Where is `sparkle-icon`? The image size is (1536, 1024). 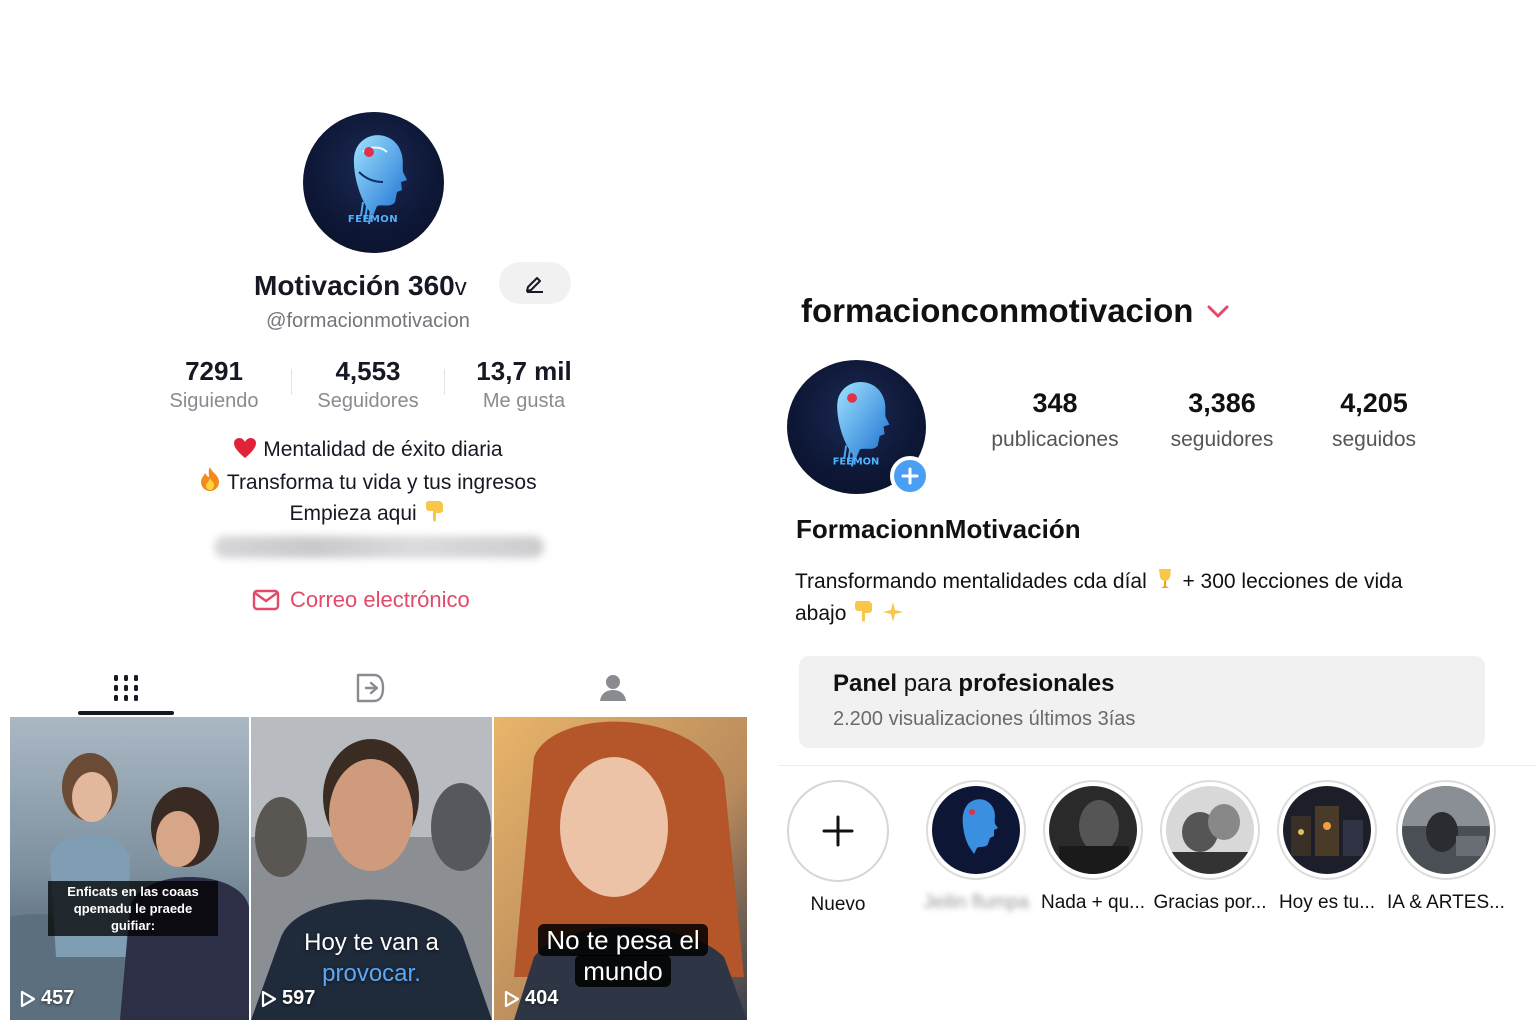
sparkle-icon is located at coordinates (893, 612).